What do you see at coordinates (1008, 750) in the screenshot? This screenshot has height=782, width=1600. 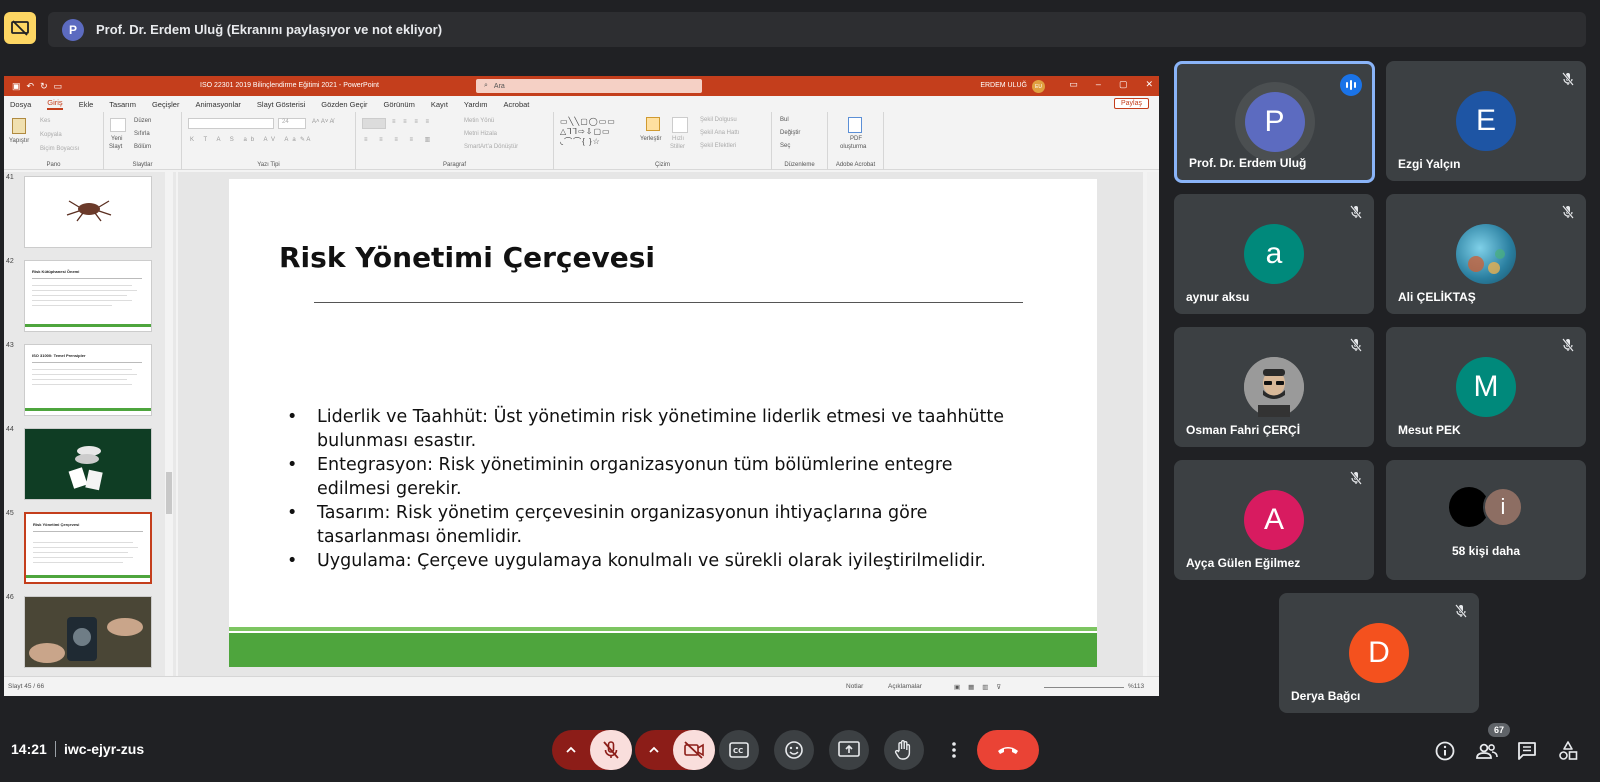 I see `leave-call-button` at bounding box center [1008, 750].